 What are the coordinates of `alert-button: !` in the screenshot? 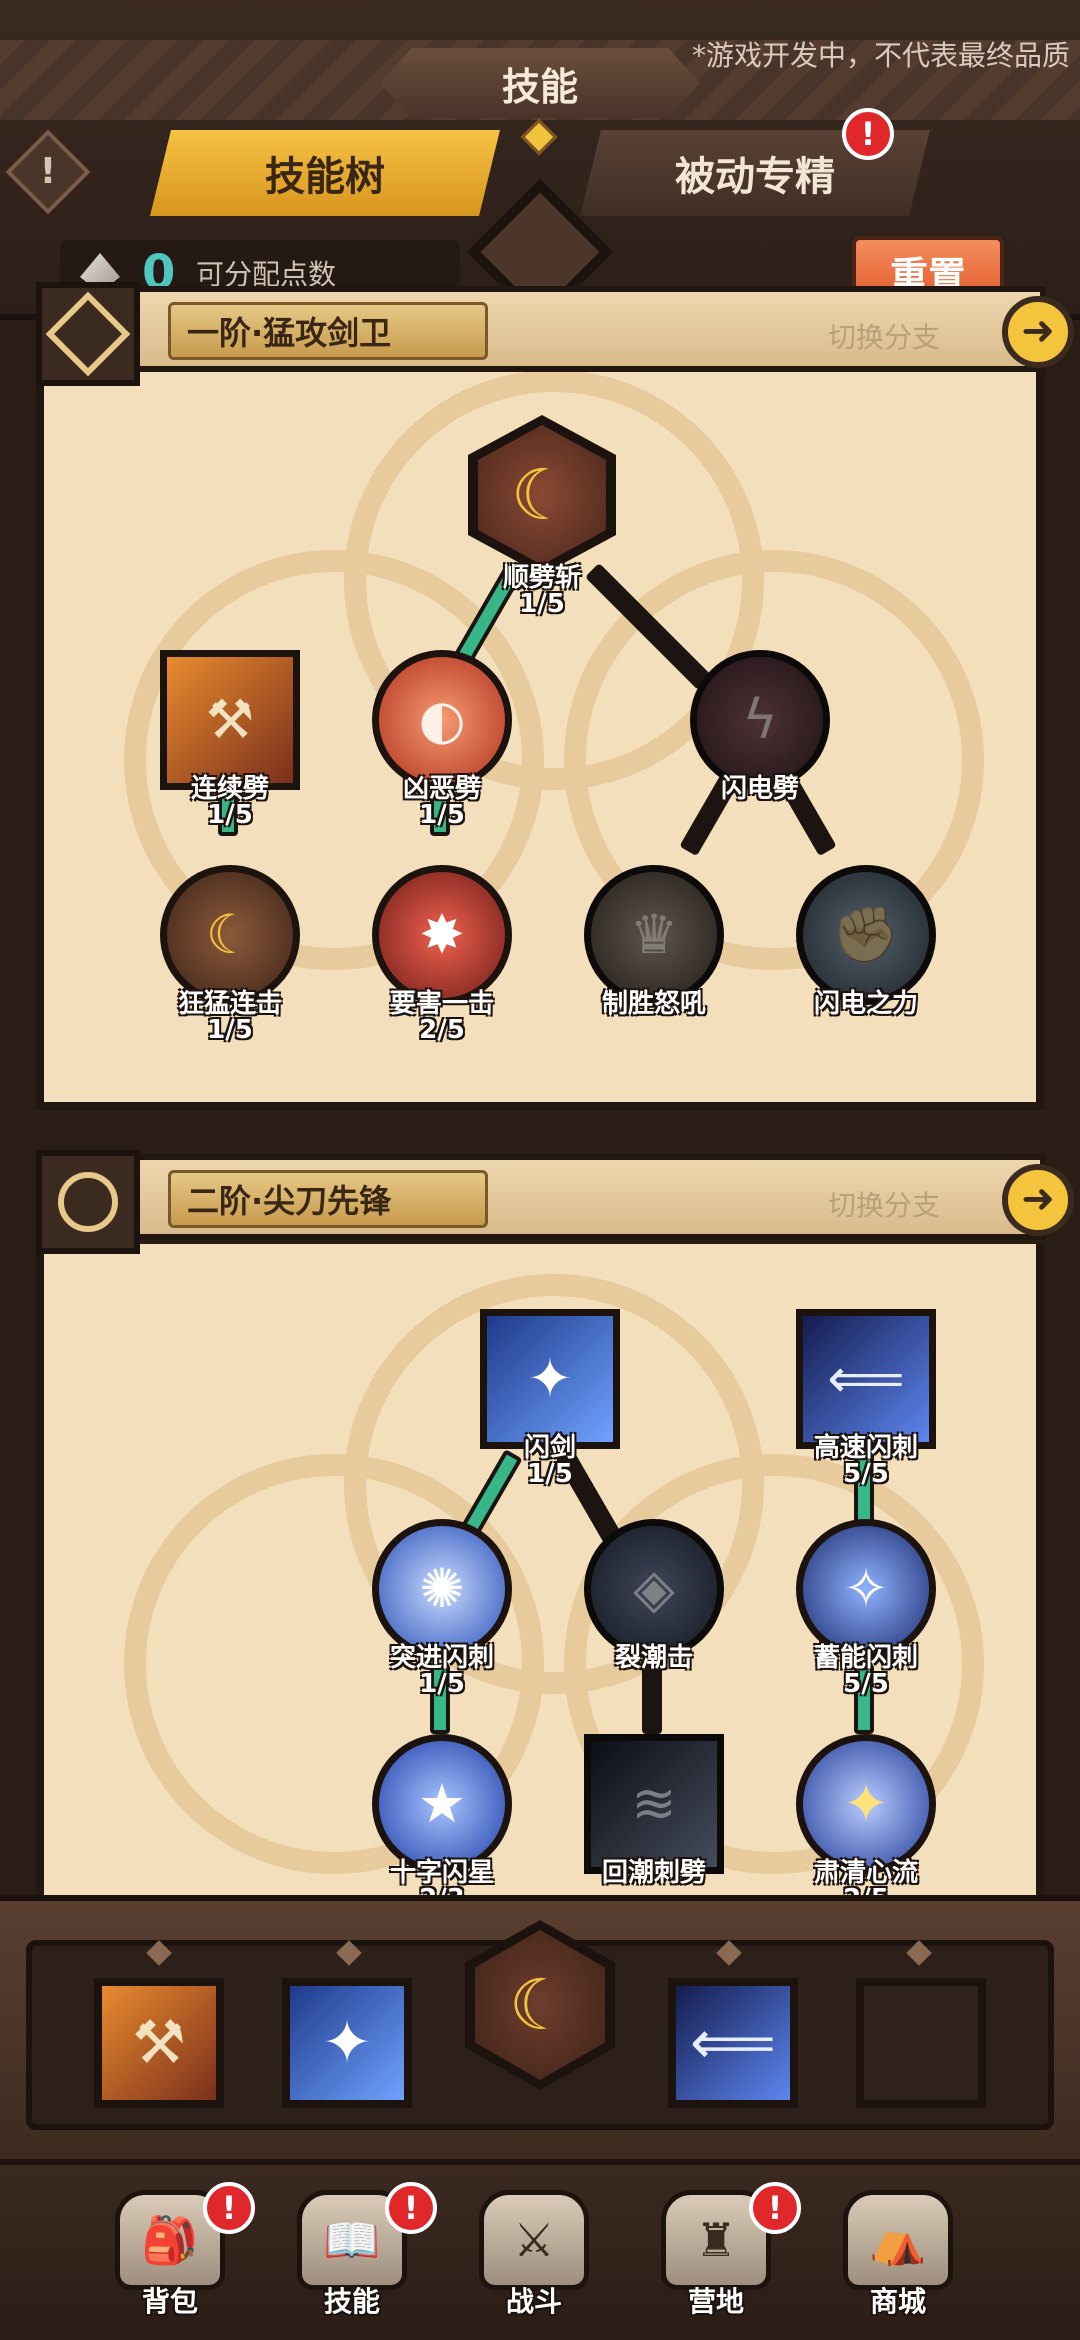 It's located at (48, 172).